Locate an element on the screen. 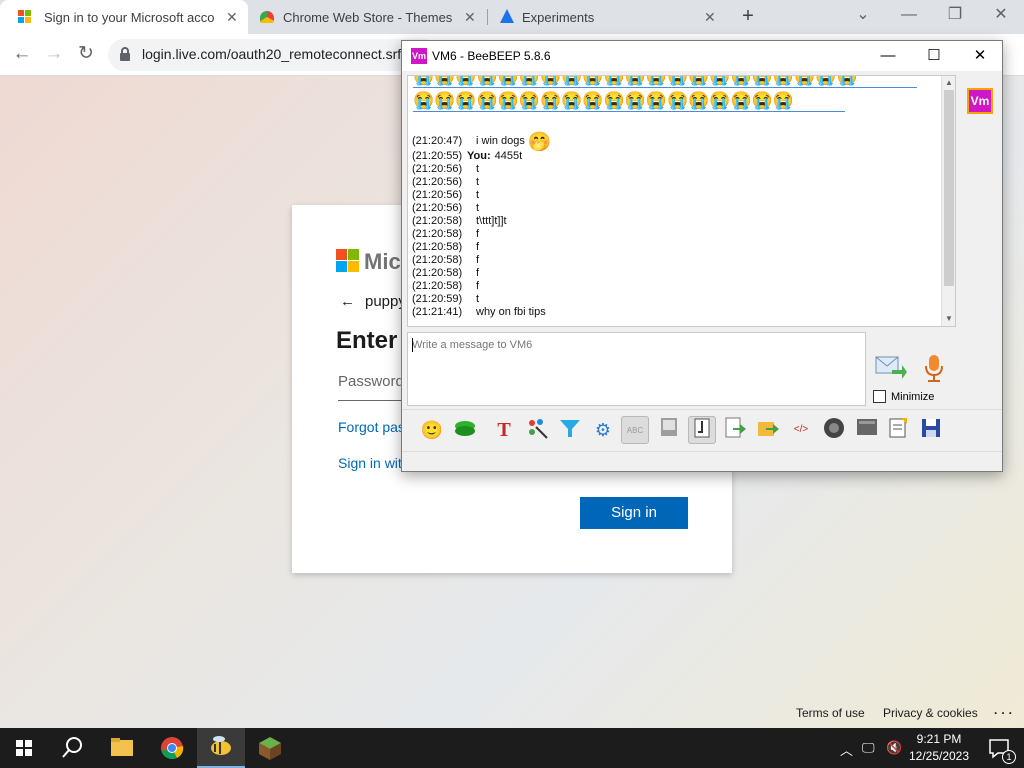 Image resolution: width=1024 pixels, height=768 pixels. chevron-up-icon: ︿ is located at coordinates (846, 749).